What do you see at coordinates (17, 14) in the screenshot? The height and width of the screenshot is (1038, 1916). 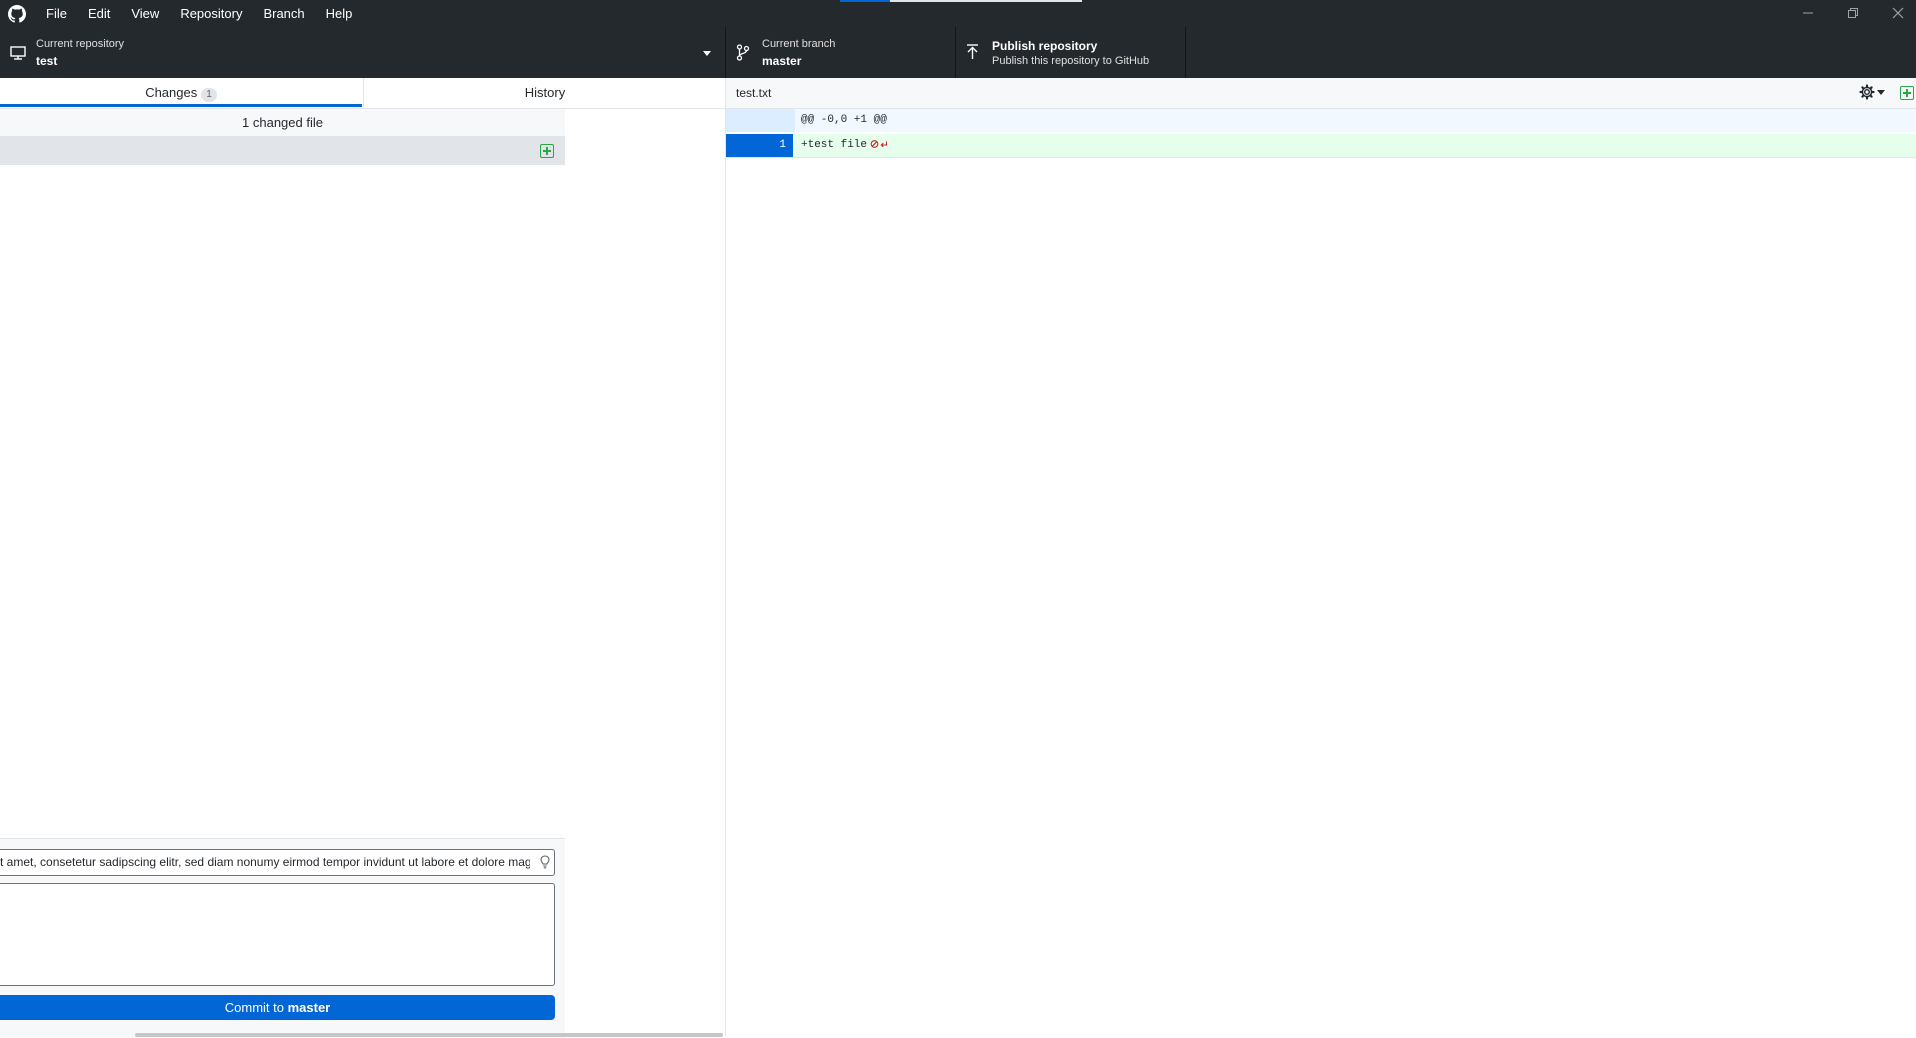 I see `github-logo-icon` at bounding box center [17, 14].